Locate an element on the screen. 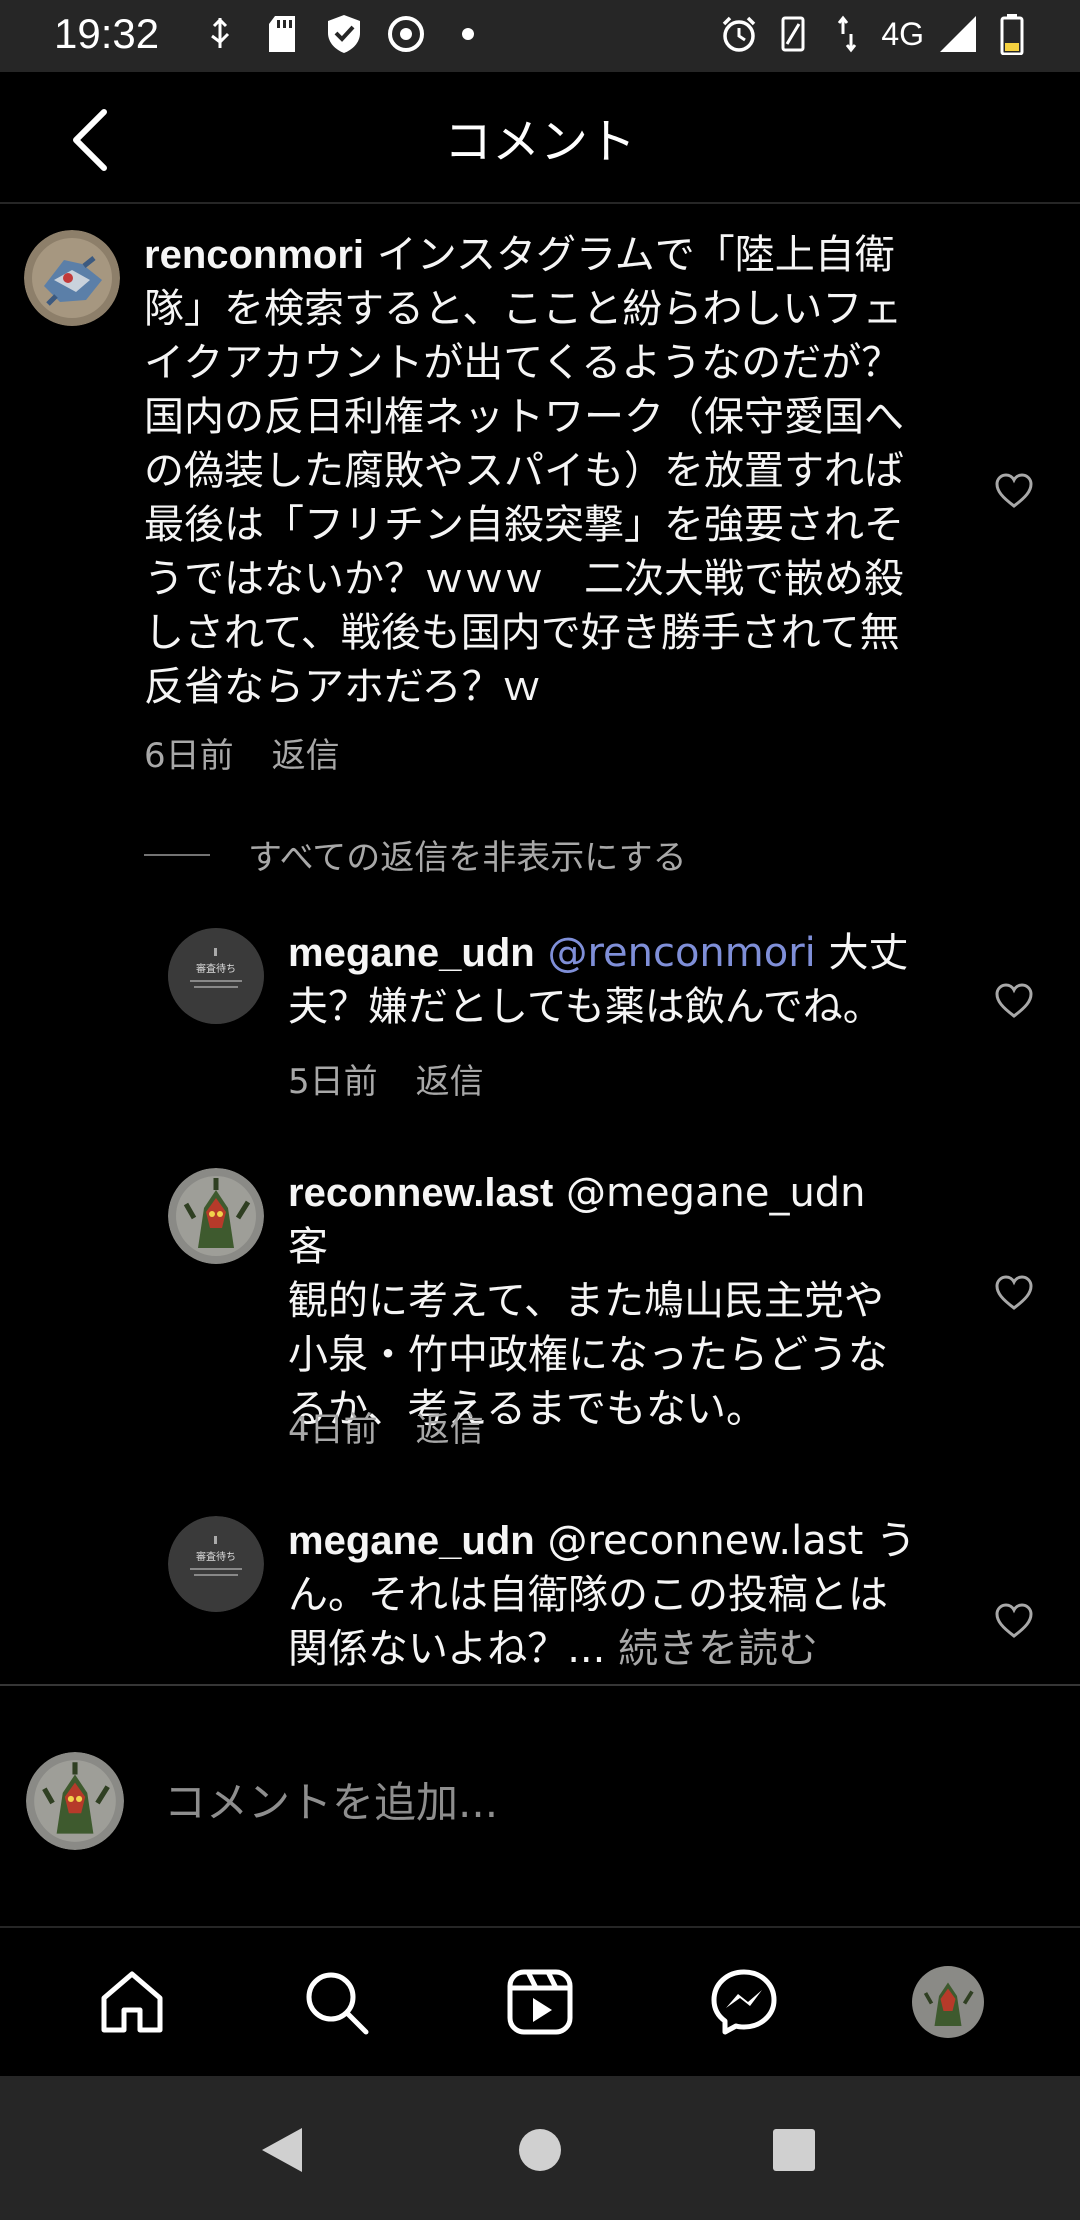 This screenshot has width=1080, height=2220. profile-avatar is located at coordinates (948, 2002).